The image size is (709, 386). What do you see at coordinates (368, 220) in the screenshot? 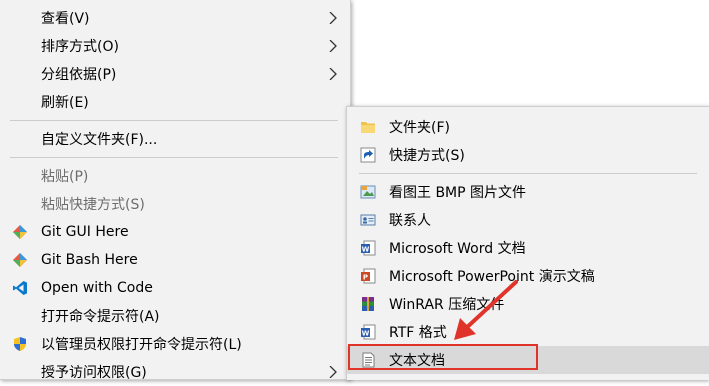
I see `contact-icon` at bounding box center [368, 220].